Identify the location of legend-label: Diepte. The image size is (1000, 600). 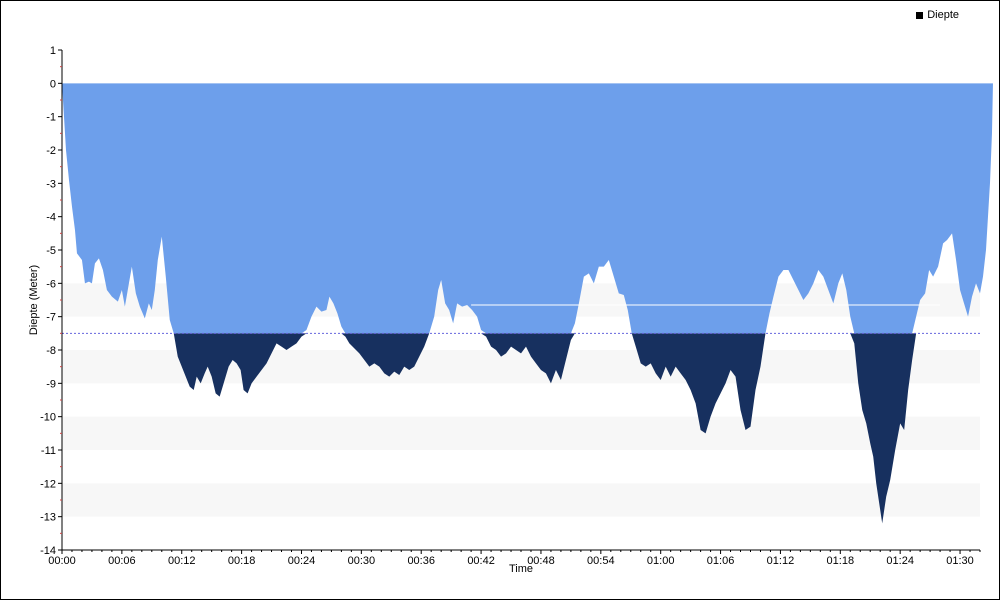
(943, 15).